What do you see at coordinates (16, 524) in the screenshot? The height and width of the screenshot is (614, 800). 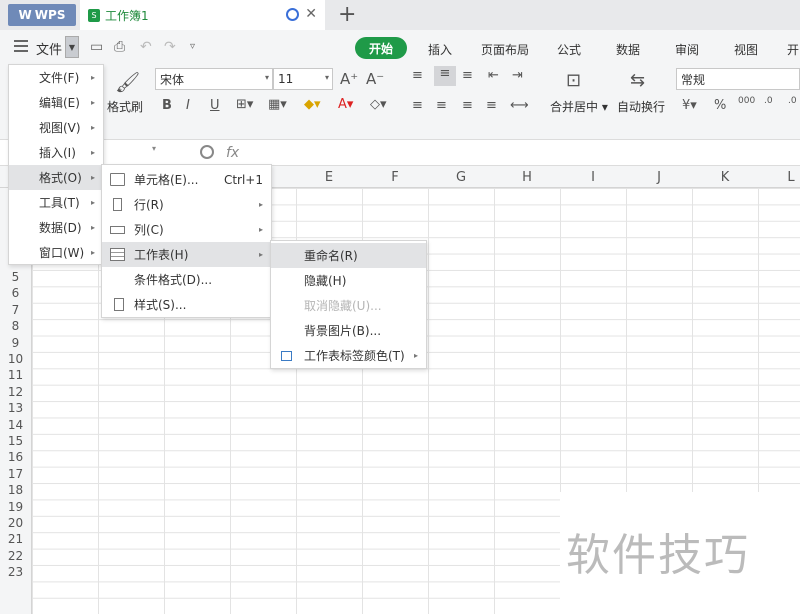 I see `row-header: 20` at bounding box center [16, 524].